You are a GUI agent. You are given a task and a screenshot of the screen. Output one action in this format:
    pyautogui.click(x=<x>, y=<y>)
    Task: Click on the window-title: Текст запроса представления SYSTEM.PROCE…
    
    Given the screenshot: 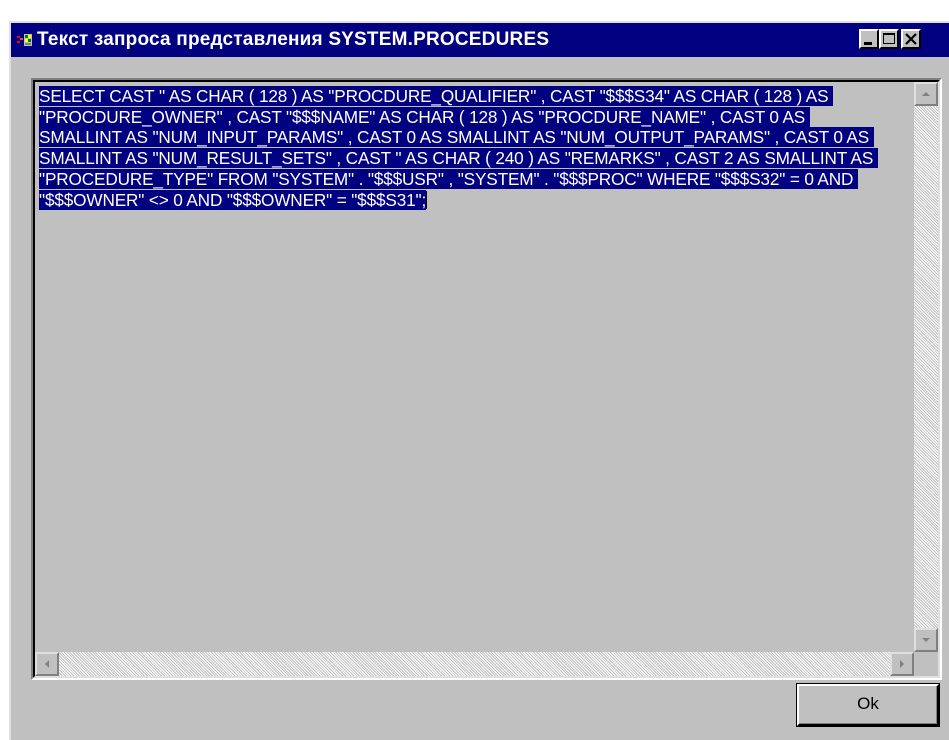 What is the action you would take?
    pyautogui.click(x=293, y=39)
    